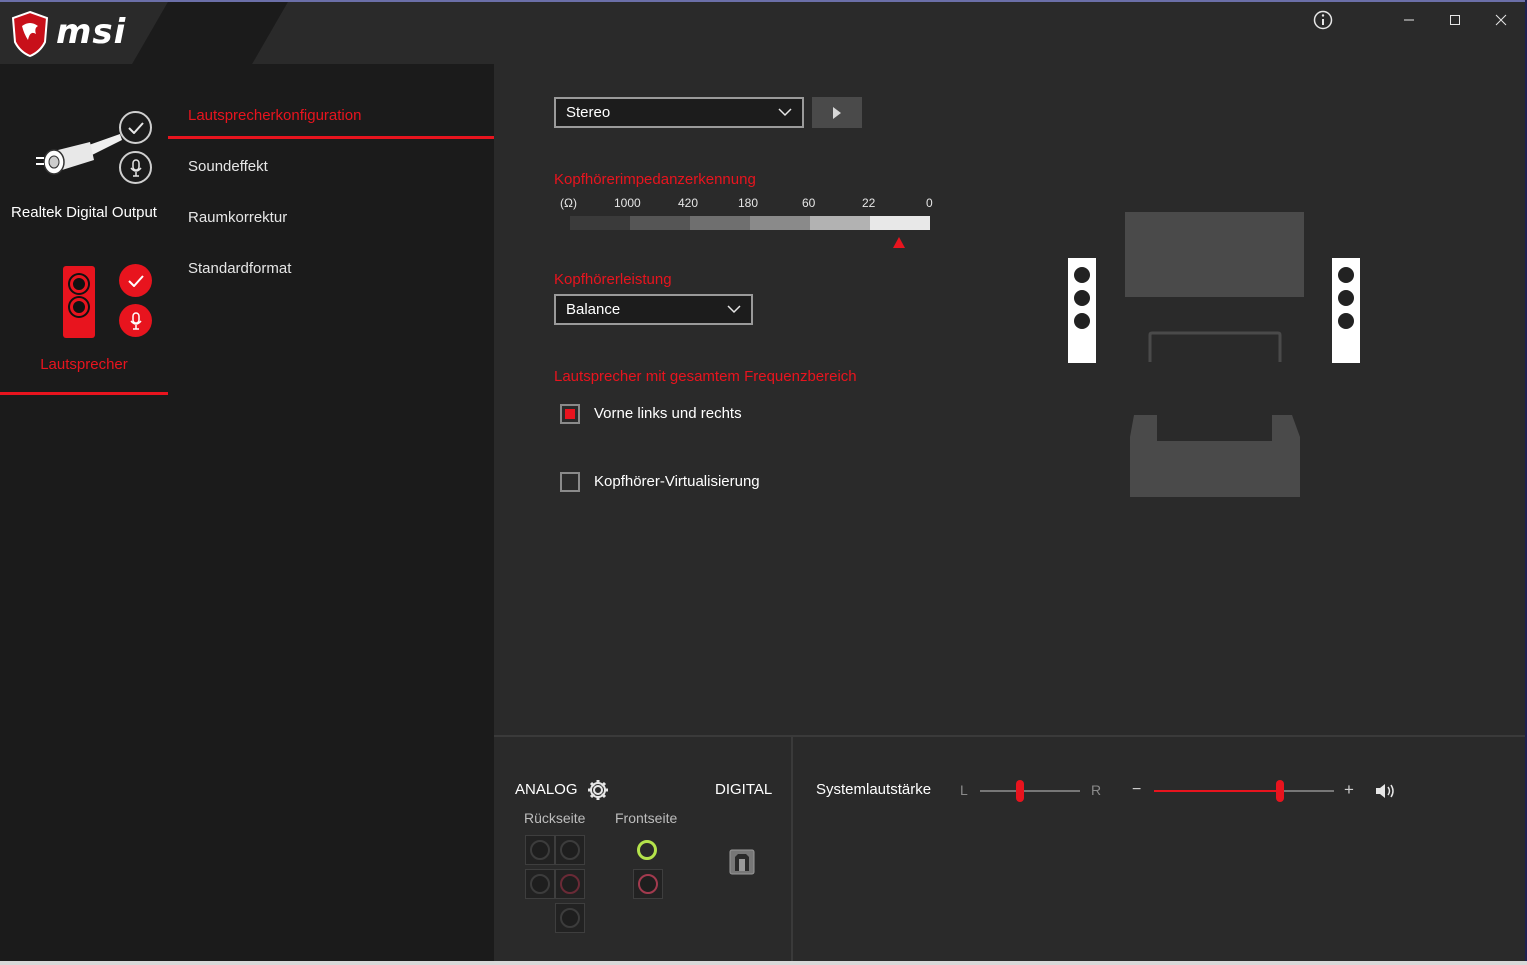 Image resolution: width=1527 pixels, height=965 pixels. What do you see at coordinates (570, 414) in the screenshot?
I see `front-left-right-checkbox` at bounding box center [570, 414].